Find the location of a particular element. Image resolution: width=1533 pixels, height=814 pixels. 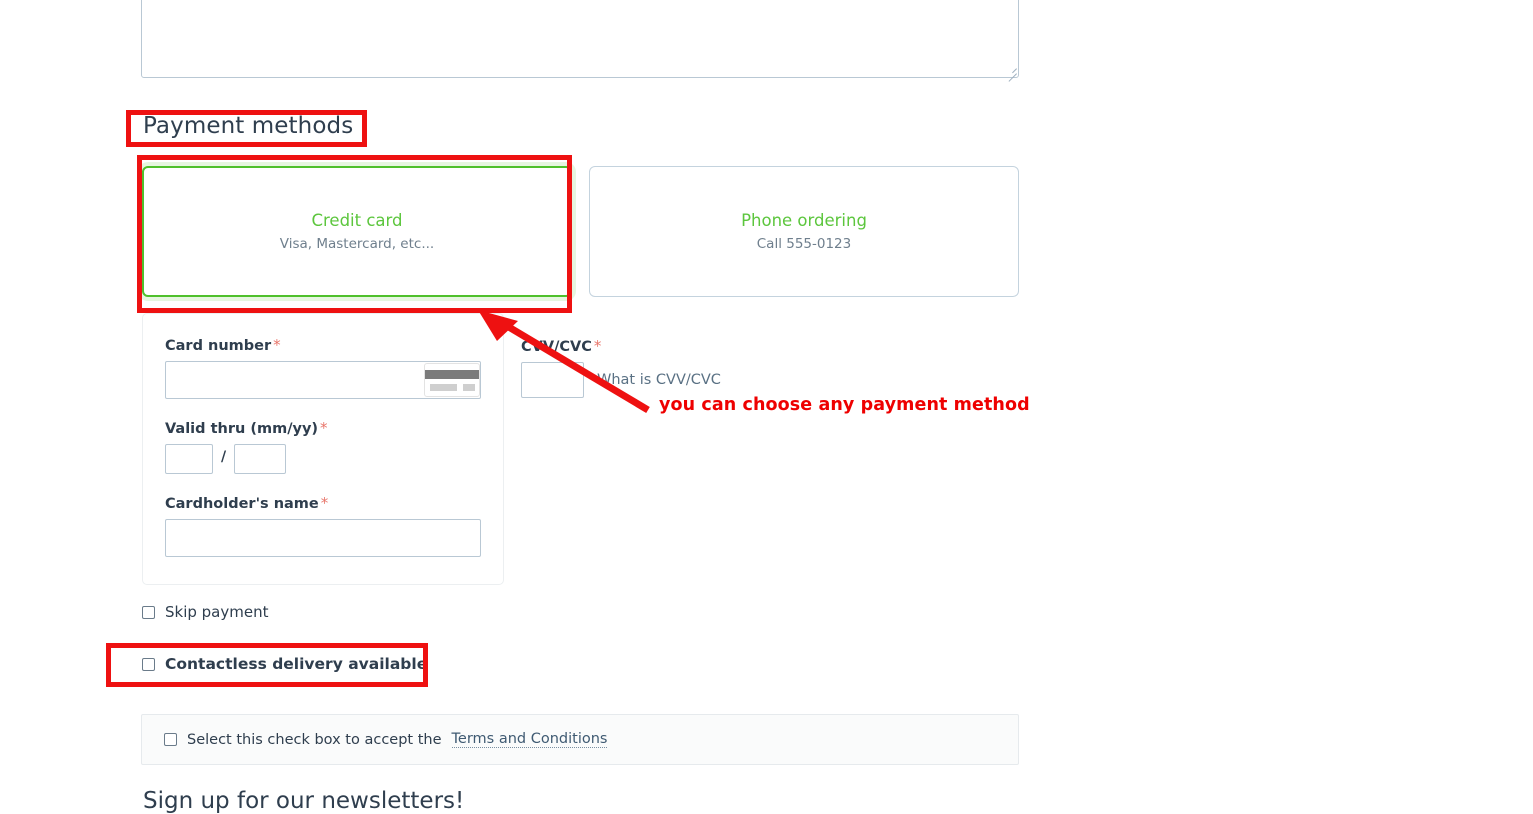

cardholder-name-input is located at coordinates (323, 538).